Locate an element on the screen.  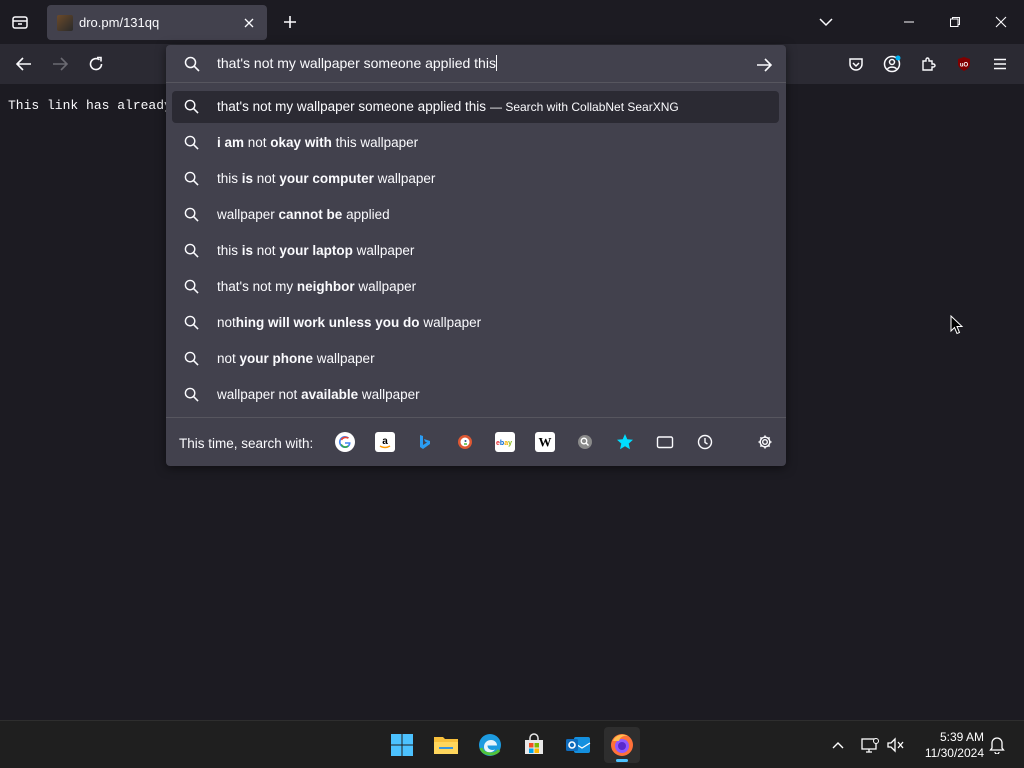
bing-engine-button is located at coordinates (425, 442).